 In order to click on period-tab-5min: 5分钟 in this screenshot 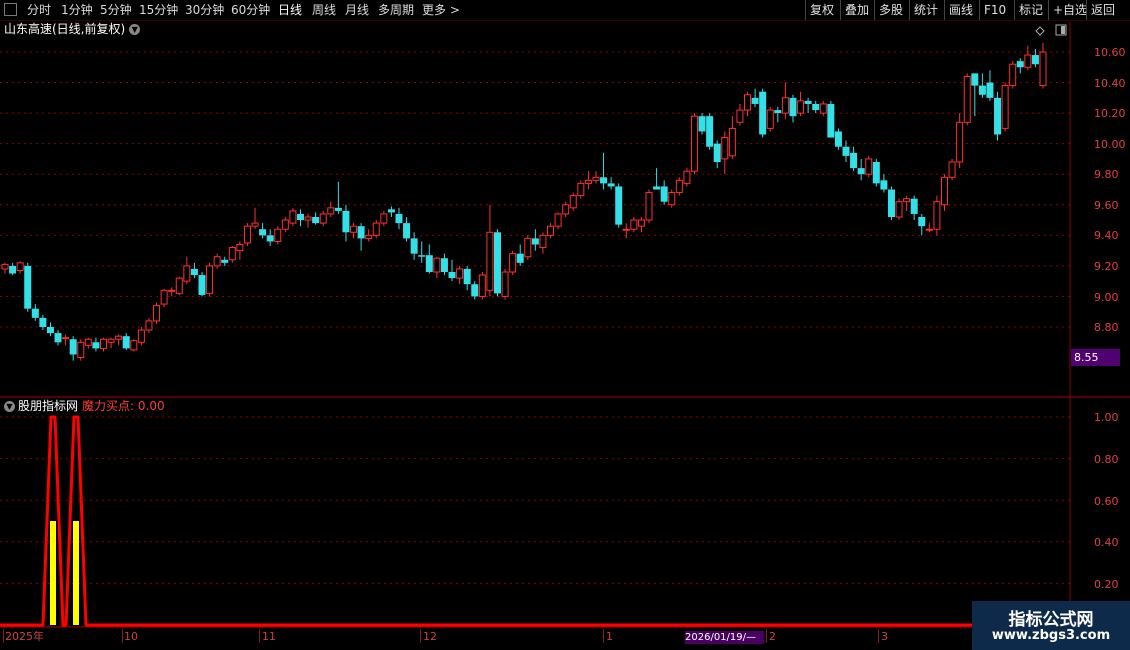, I will do `click(116, 10)`.